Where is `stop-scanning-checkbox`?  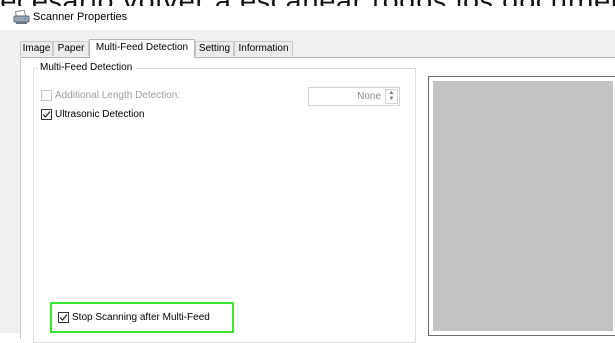
stop-scanning-checkbox is located at coordinates (63, 317).